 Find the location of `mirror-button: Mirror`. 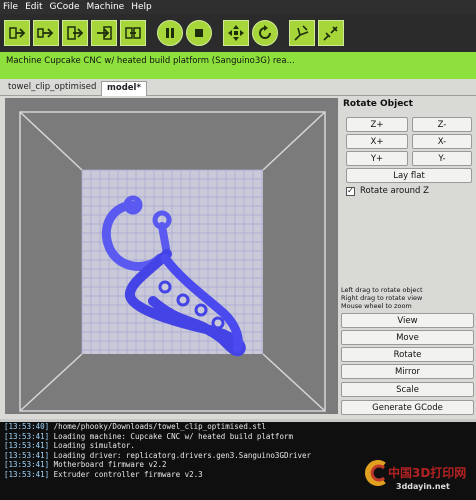

mirror-button: Mirror is located at coordinates (407, 371).